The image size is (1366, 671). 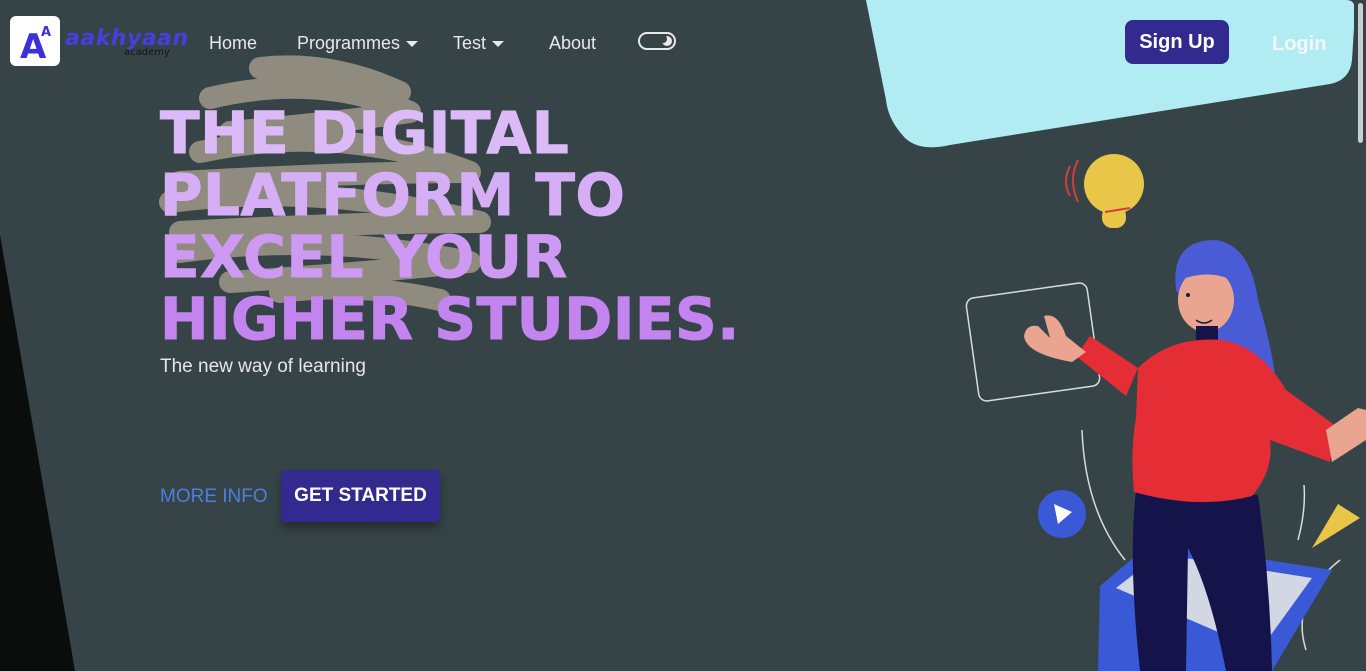 What do you see at coordinates (1104, 191) in the screenshot?
I see `lightbulb-icon` at bounding box center [1104, 191].